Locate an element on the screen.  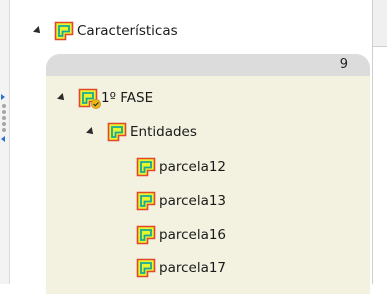
tree-node-caracteristicas: Características is located at coordinates (105, 31).